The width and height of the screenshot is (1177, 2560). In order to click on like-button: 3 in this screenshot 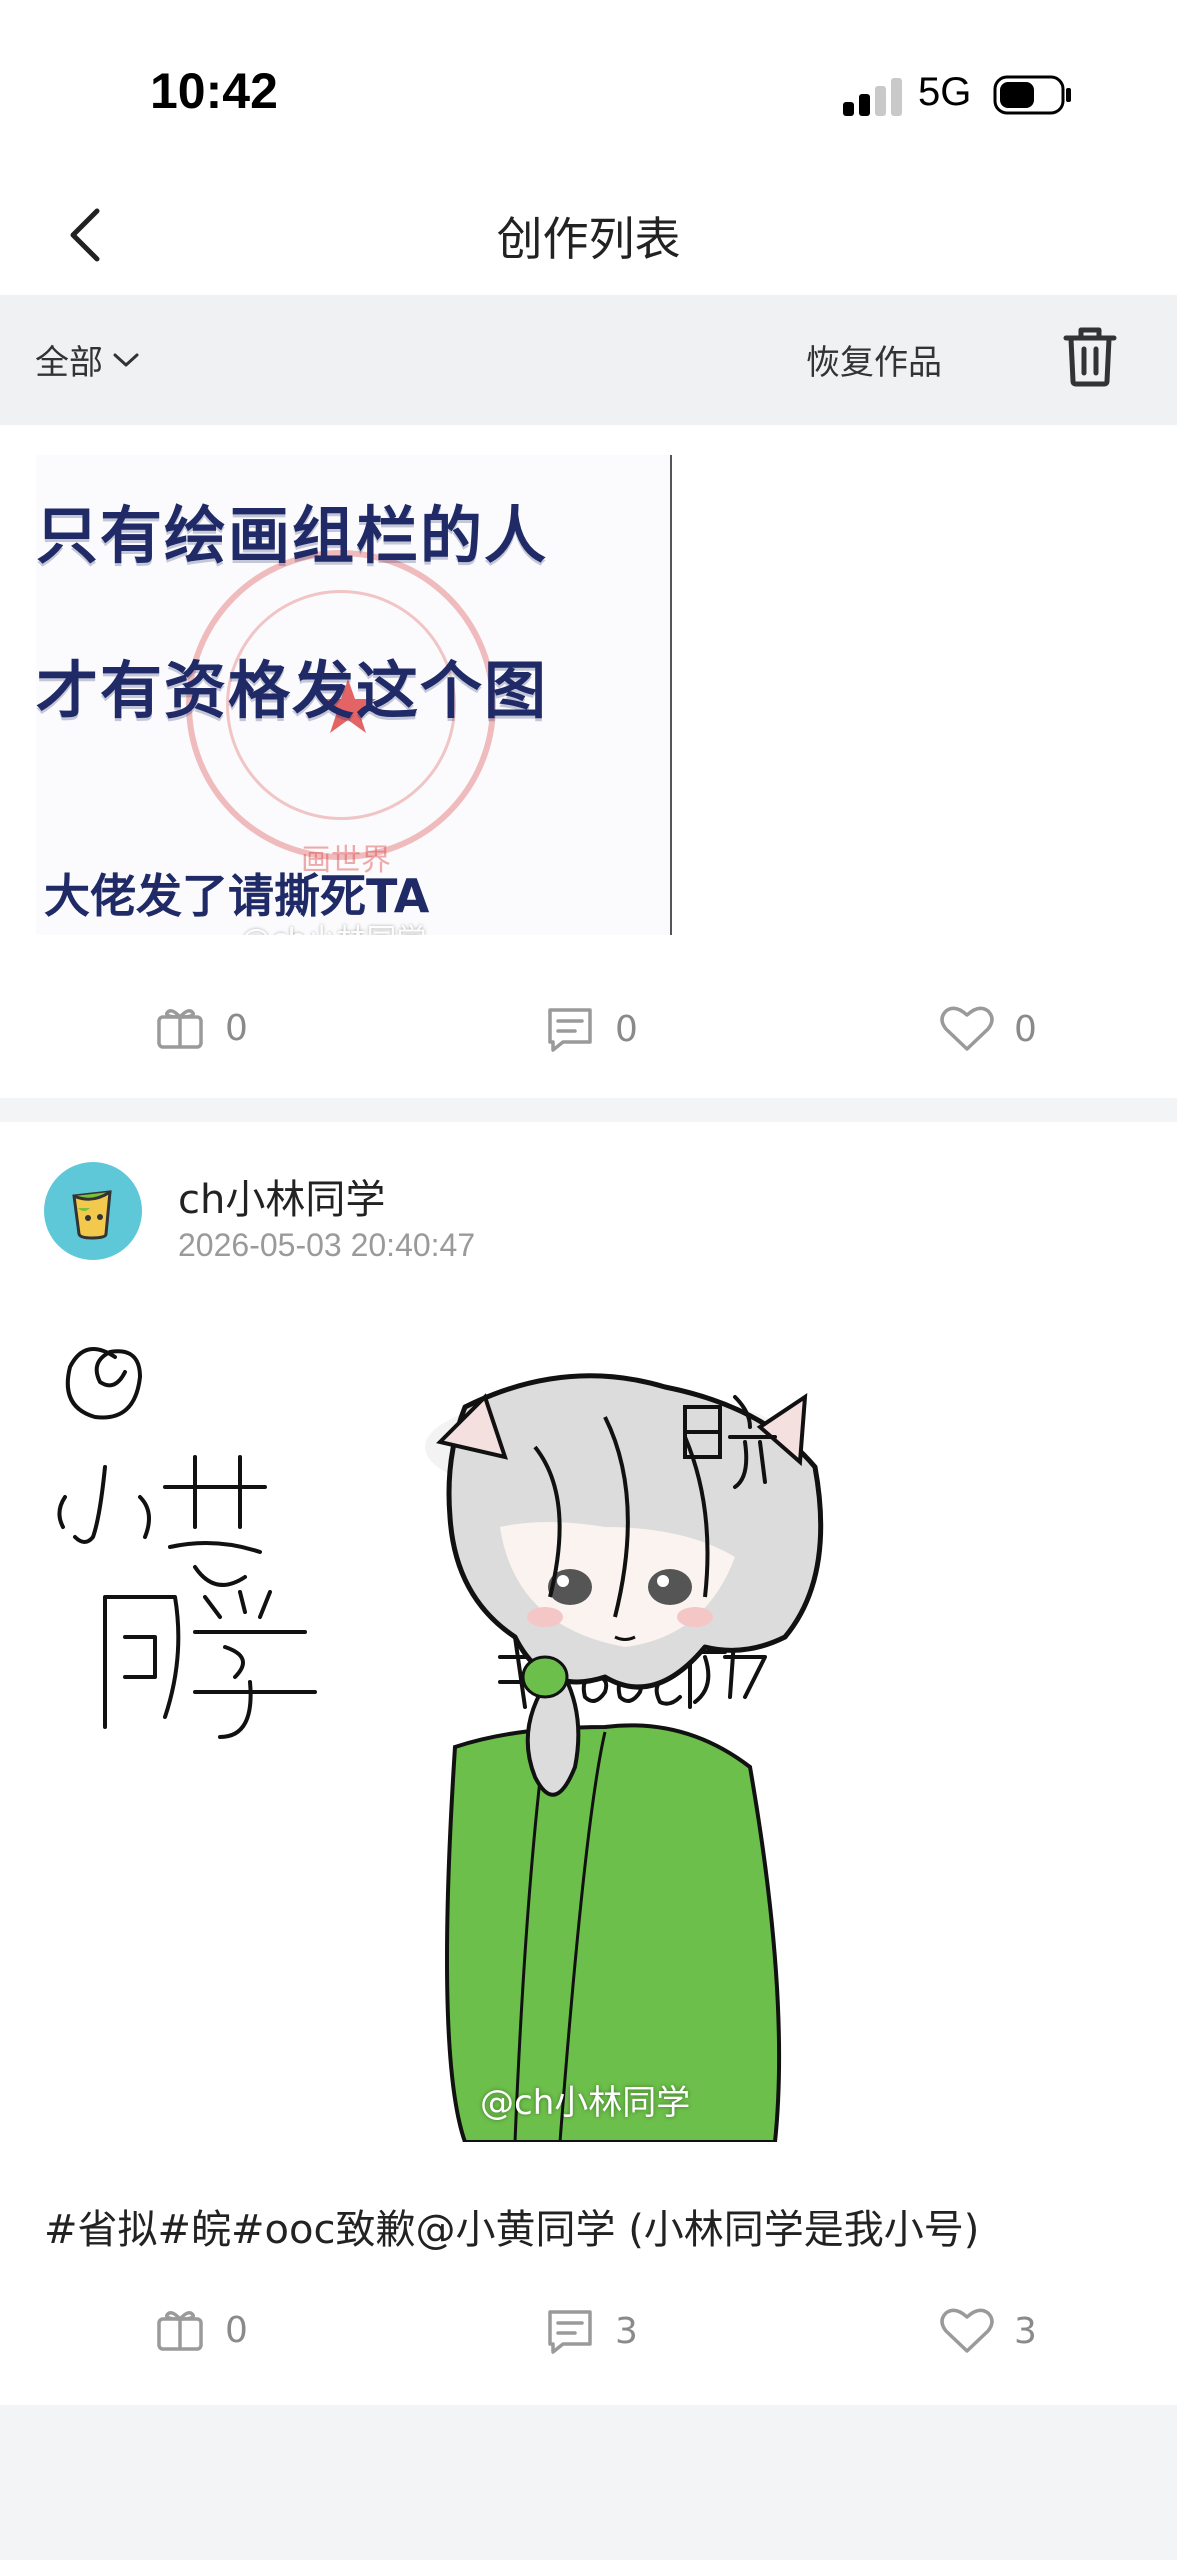, I will do `click(988, 2331)`.